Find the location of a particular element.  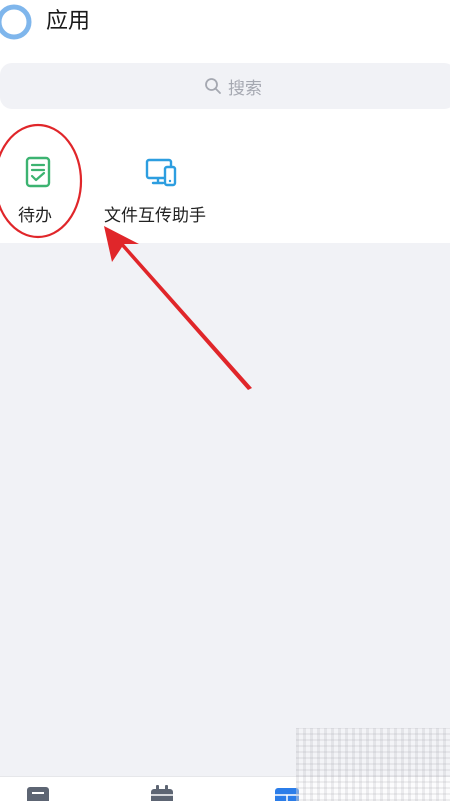

file-transfer-devices-icon is located at coordinates (161, 172).